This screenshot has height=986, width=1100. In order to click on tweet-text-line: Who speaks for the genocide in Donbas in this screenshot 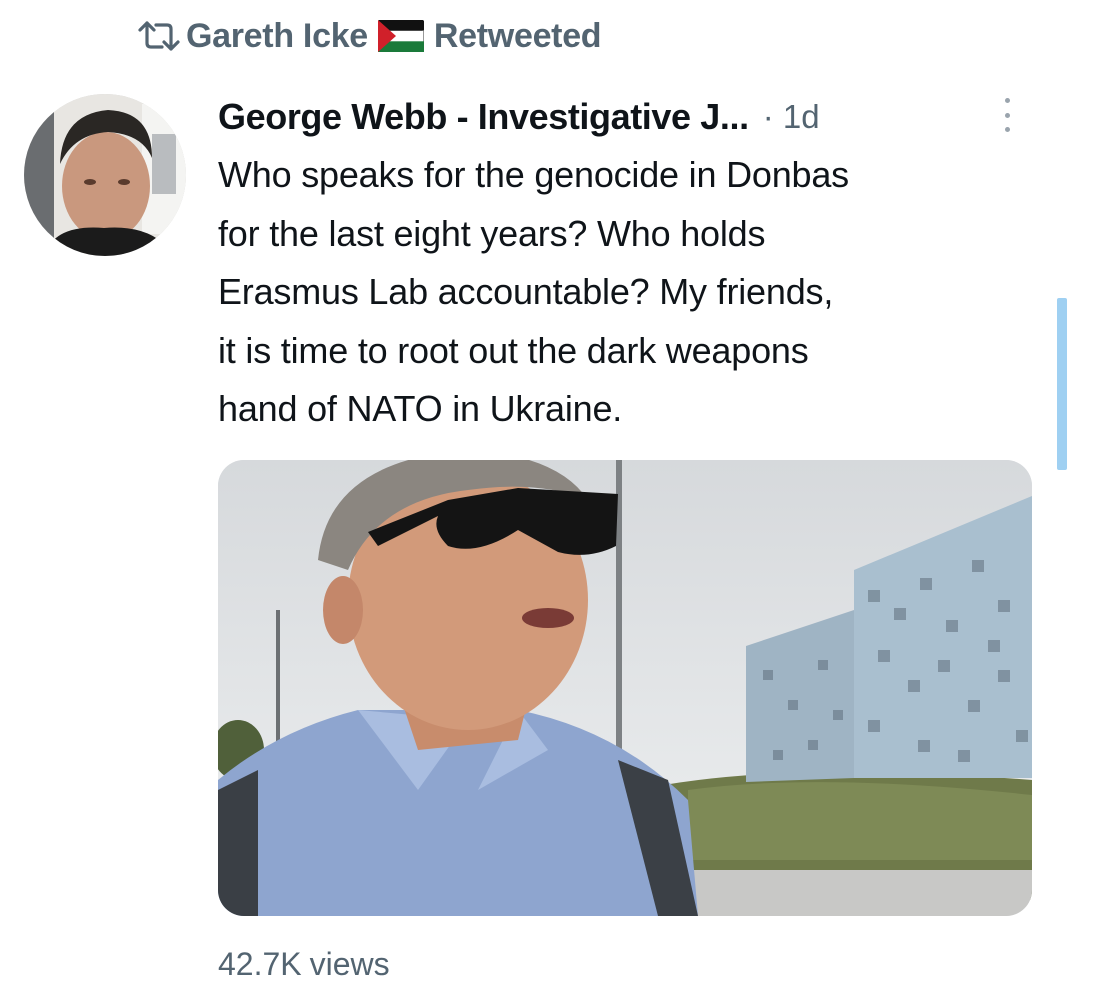, I will do `click(533, 174)`.